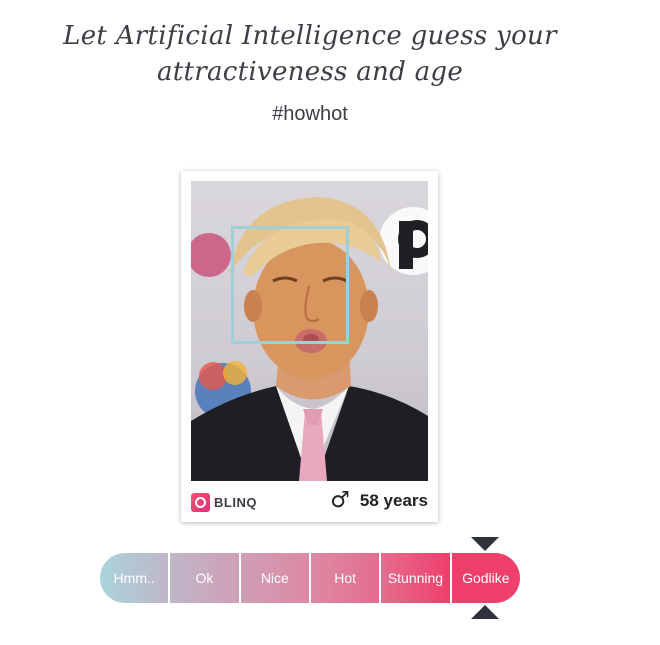  What do you see at coordinates (416, 578) in the screenshot?
I see `scale-item-stunning: Stunning` at bounding box center [416, 578].